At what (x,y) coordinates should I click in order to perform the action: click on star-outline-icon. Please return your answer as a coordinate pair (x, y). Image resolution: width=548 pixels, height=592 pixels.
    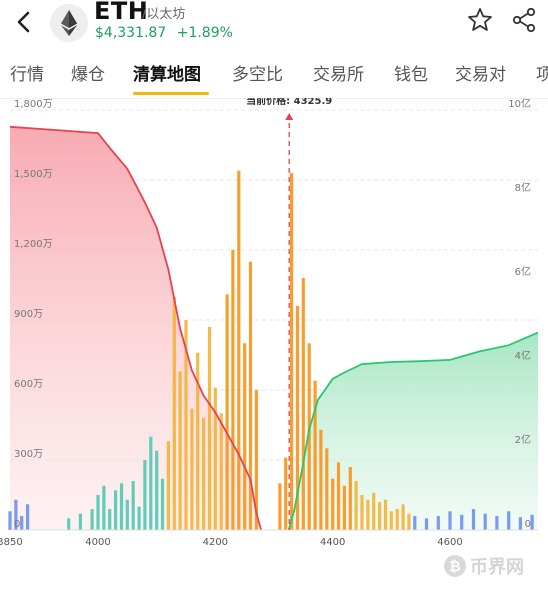
    Looking at the image, I should click on (480, 19).